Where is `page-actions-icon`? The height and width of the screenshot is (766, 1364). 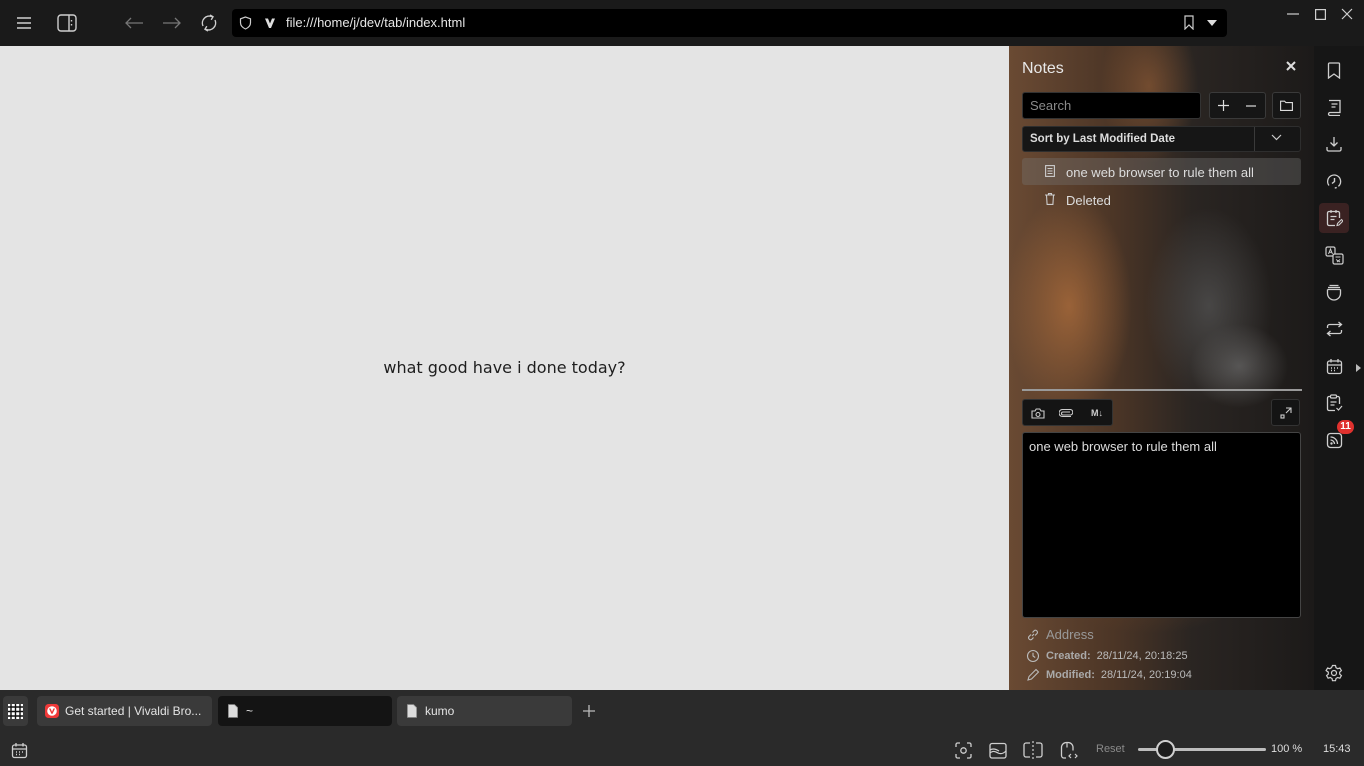
page-actions-icon is located at coordinates (1069, 750).